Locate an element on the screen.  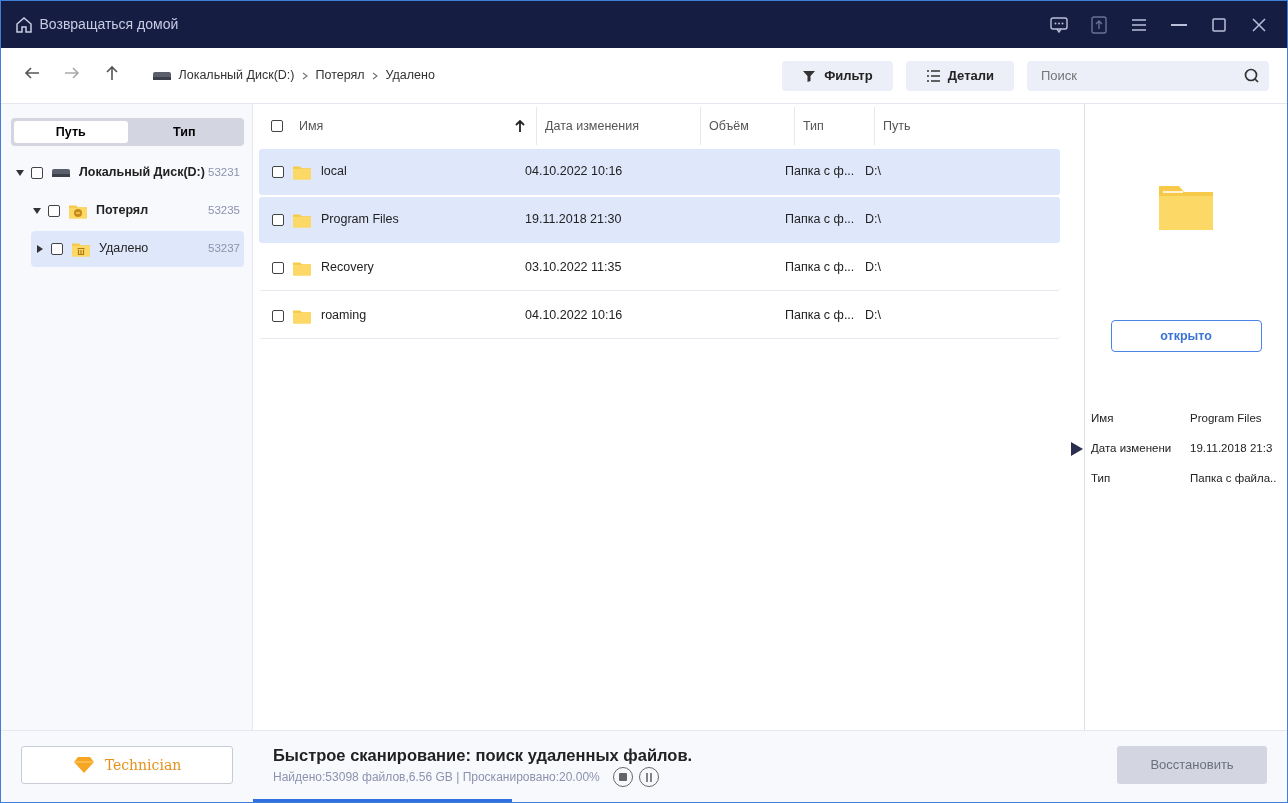
tree-item: Потерял 53235 is located at coordinates (127, 210).